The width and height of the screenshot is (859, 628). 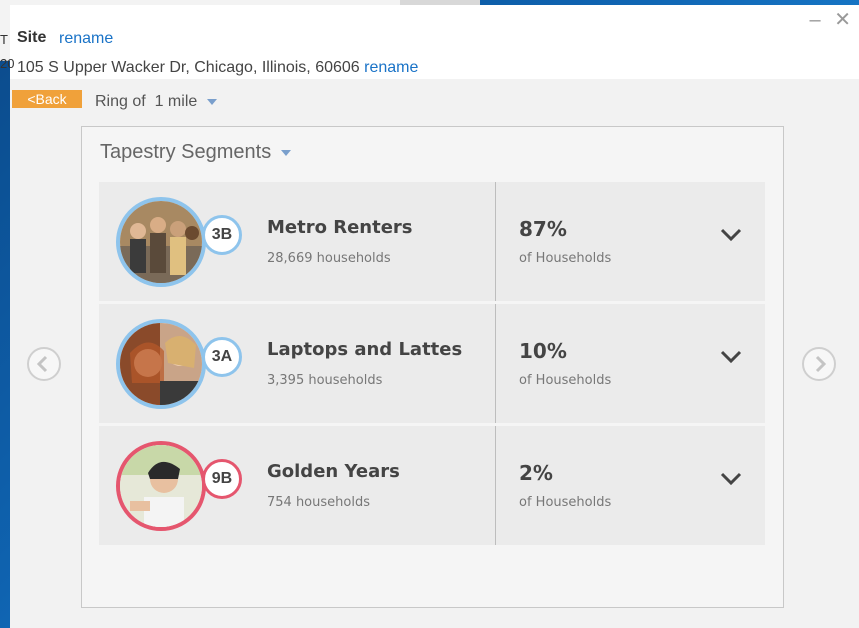 What do you see at coordinates (32, 37) in the screenshot?
I see `site-label: Site` at bounding box center [32, 37].